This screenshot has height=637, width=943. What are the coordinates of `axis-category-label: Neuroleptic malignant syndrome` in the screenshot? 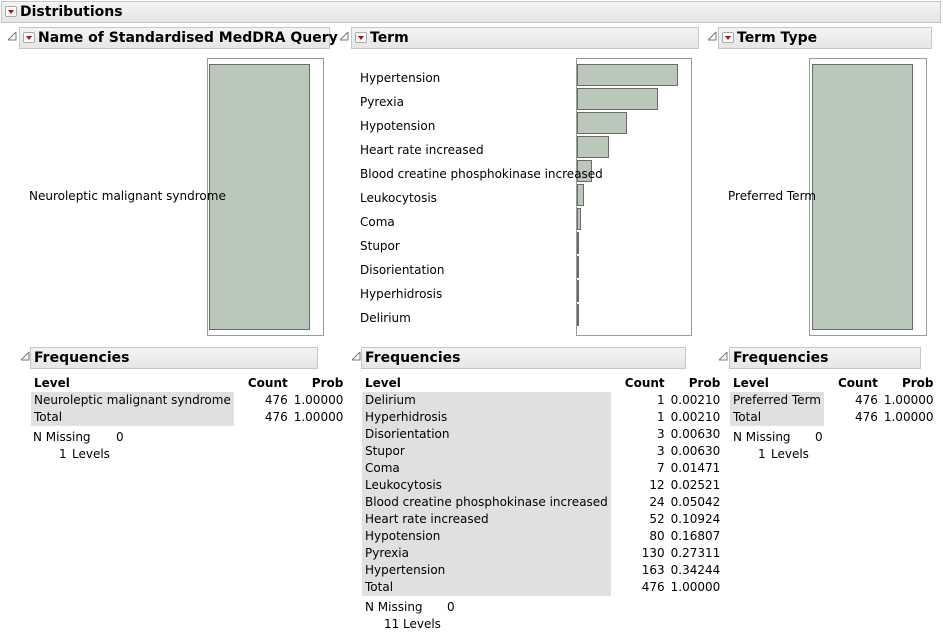 It's located at (127, 196).